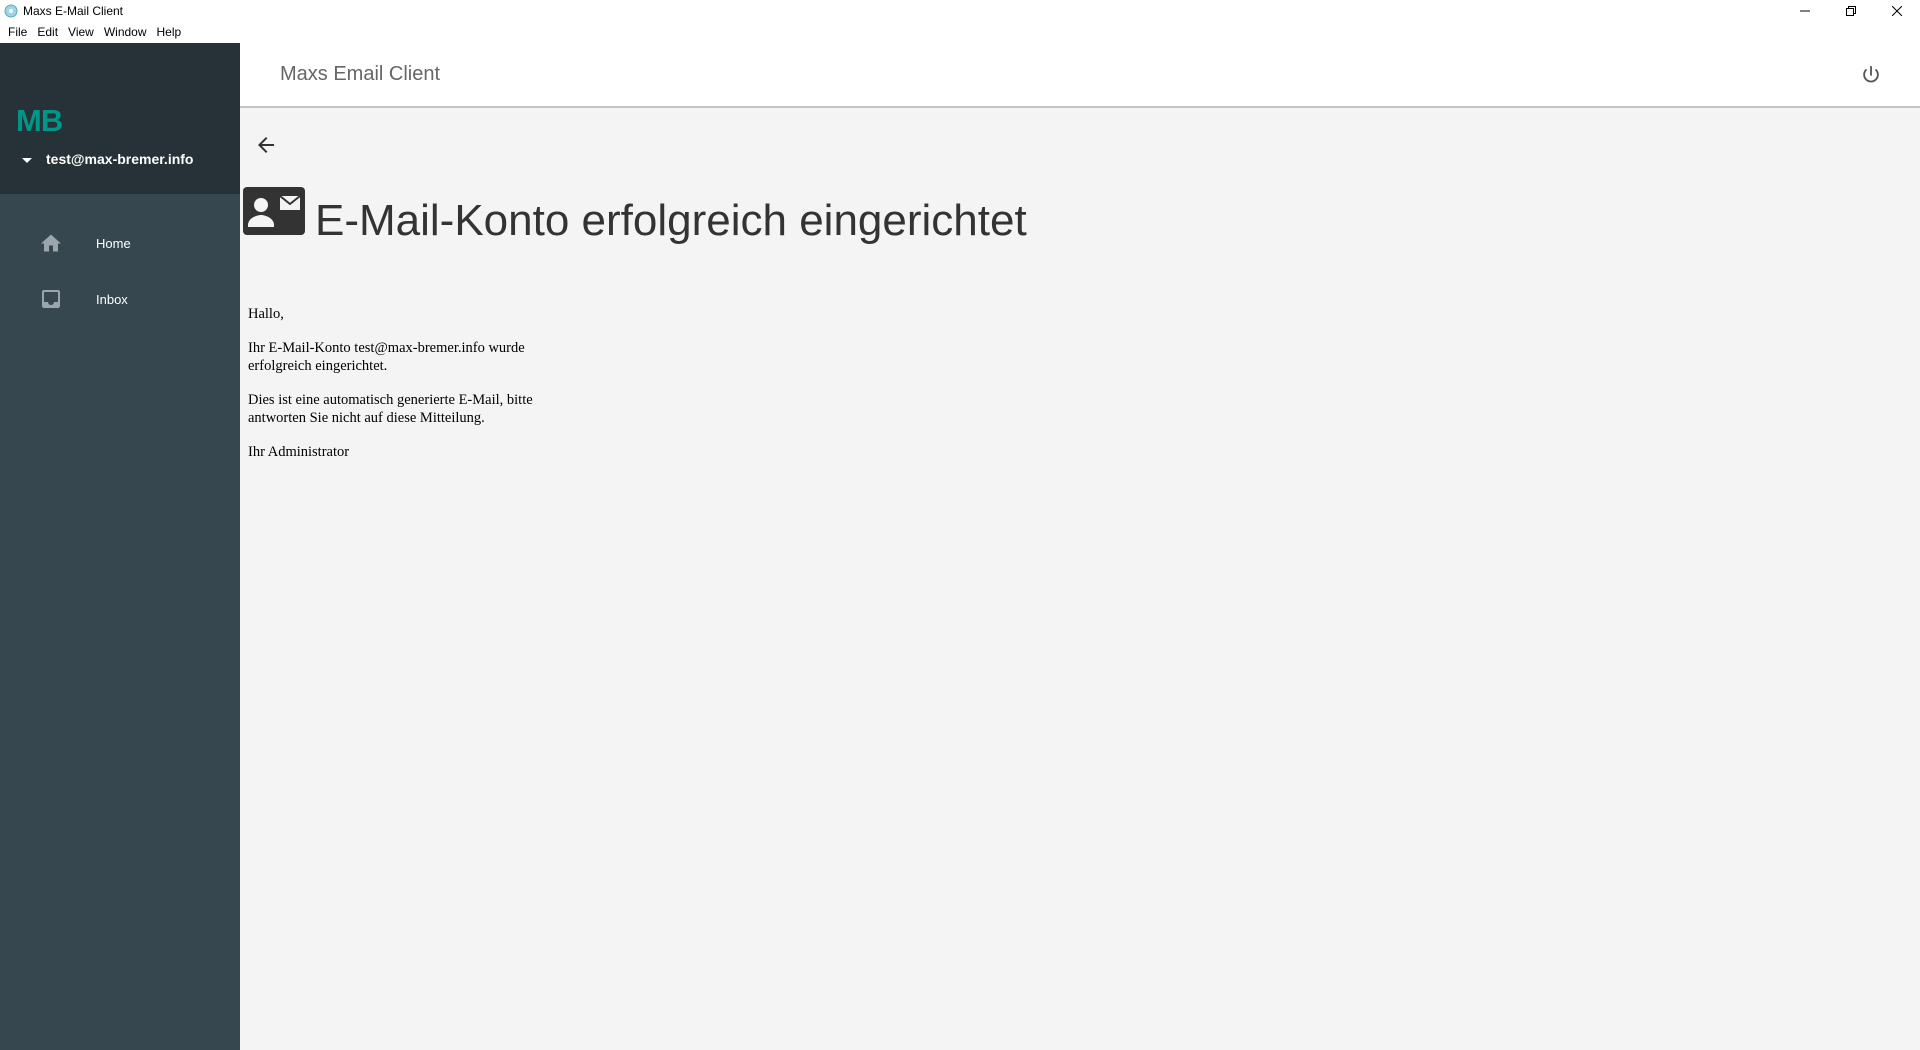 This screenshot has width=1920, height=1050. I want to click on app-icon, so click(10, 10).